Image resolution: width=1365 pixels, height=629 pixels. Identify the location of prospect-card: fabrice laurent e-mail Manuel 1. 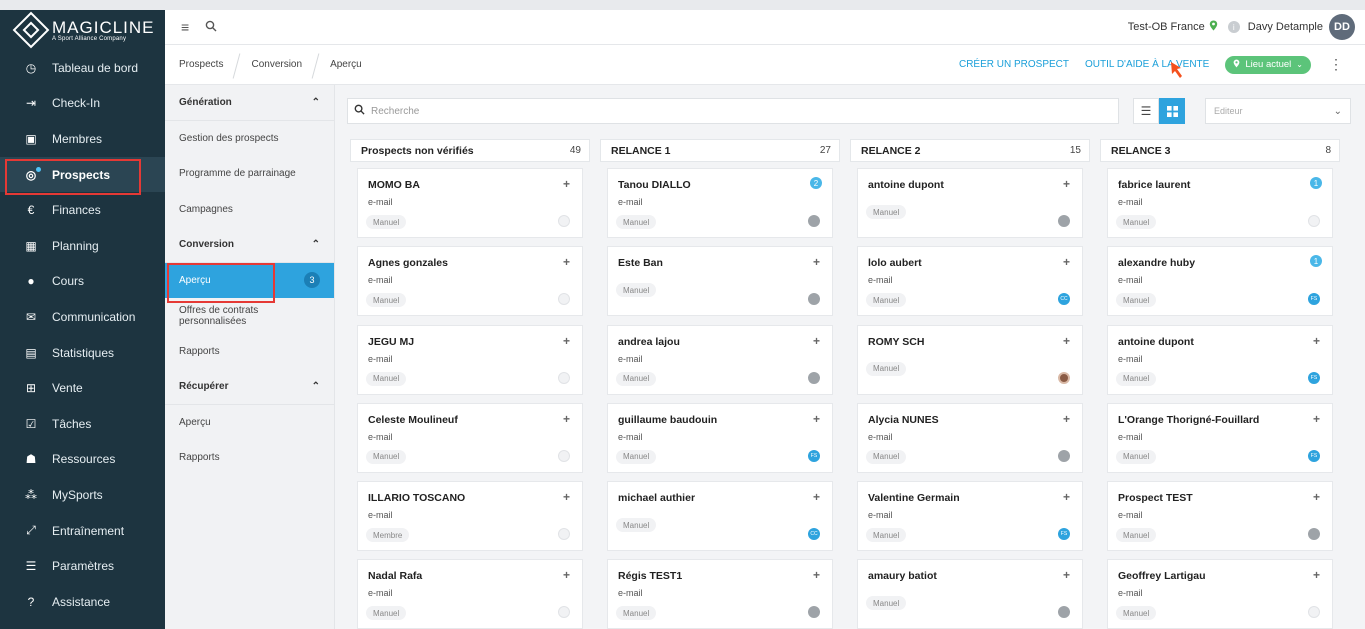
(1220, 203).